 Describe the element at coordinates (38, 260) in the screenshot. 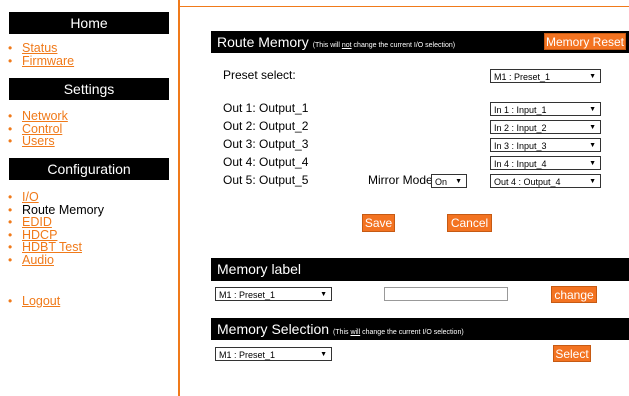

I see `audio-link: Audio` at that location.